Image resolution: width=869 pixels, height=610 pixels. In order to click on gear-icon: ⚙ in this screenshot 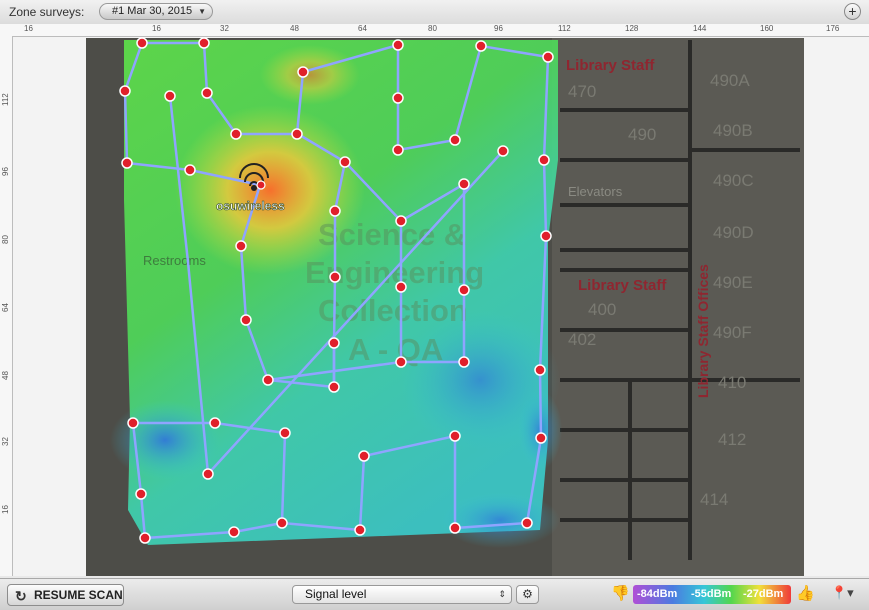, I will do `click(527, 594)`.